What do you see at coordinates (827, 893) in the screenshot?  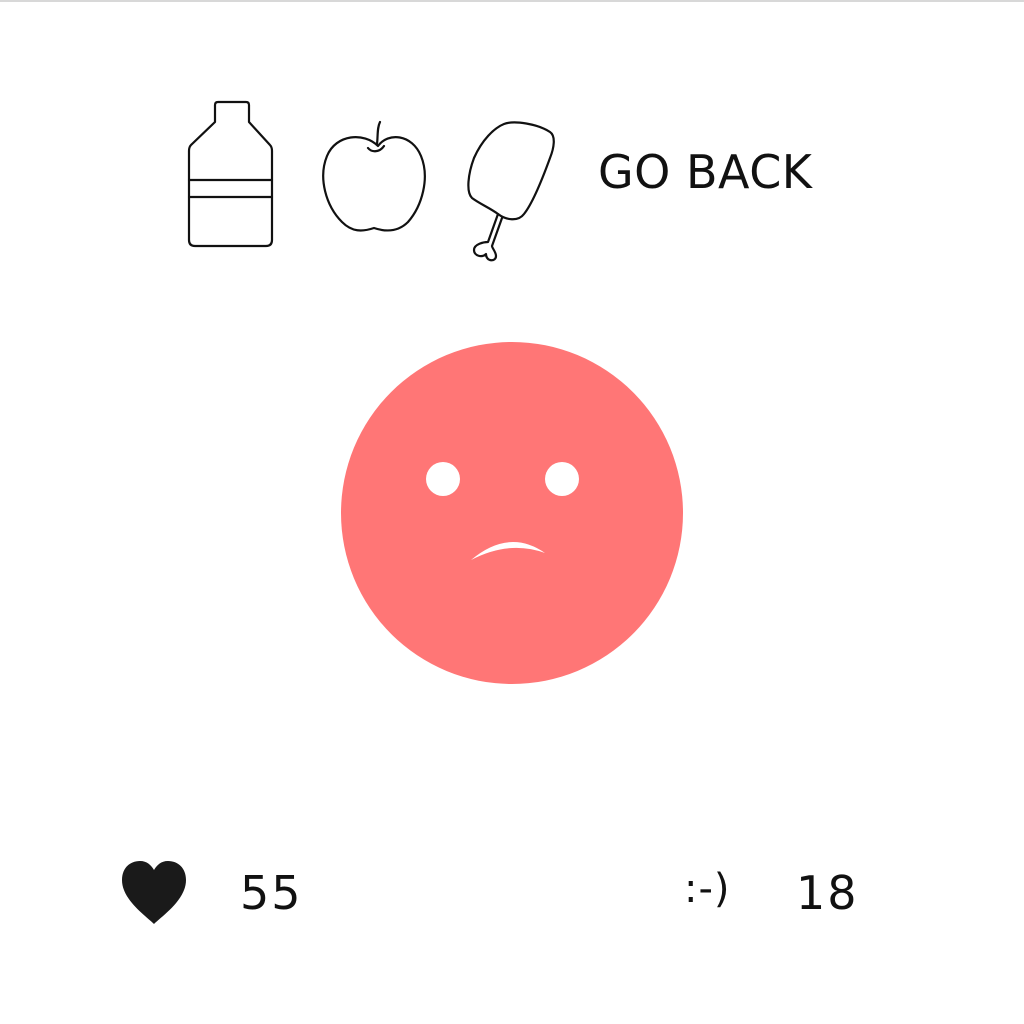 I see `mood-value: 18` at bounding box center [827, 893].